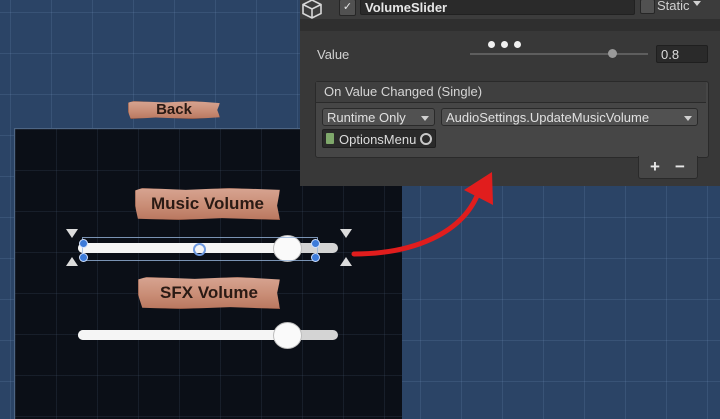 The height and width of the screenshot is (419, 720). I want to click on add-listener-button: +, so click(655, 167).